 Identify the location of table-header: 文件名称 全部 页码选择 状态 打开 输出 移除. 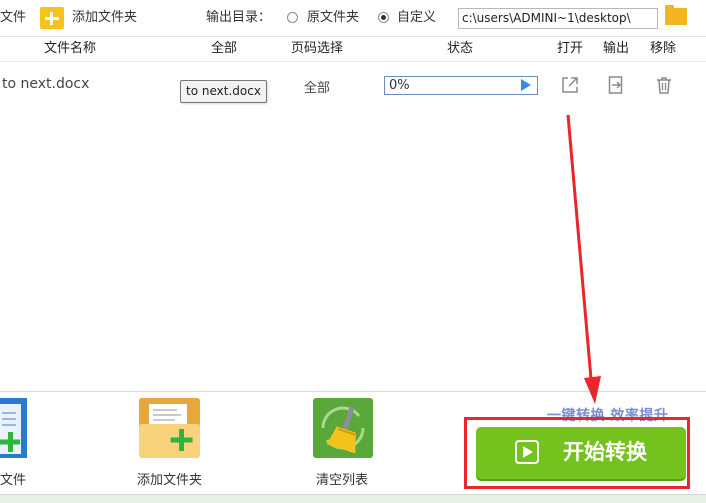
(353, 49).